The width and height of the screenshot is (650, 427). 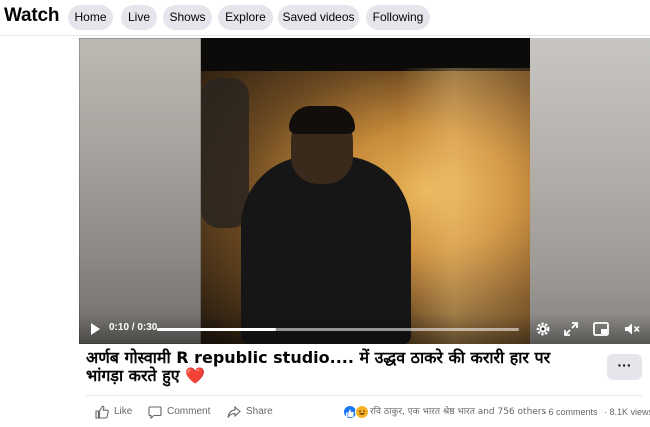 I want to click on share-button: Share, so click(x=250, y=412).